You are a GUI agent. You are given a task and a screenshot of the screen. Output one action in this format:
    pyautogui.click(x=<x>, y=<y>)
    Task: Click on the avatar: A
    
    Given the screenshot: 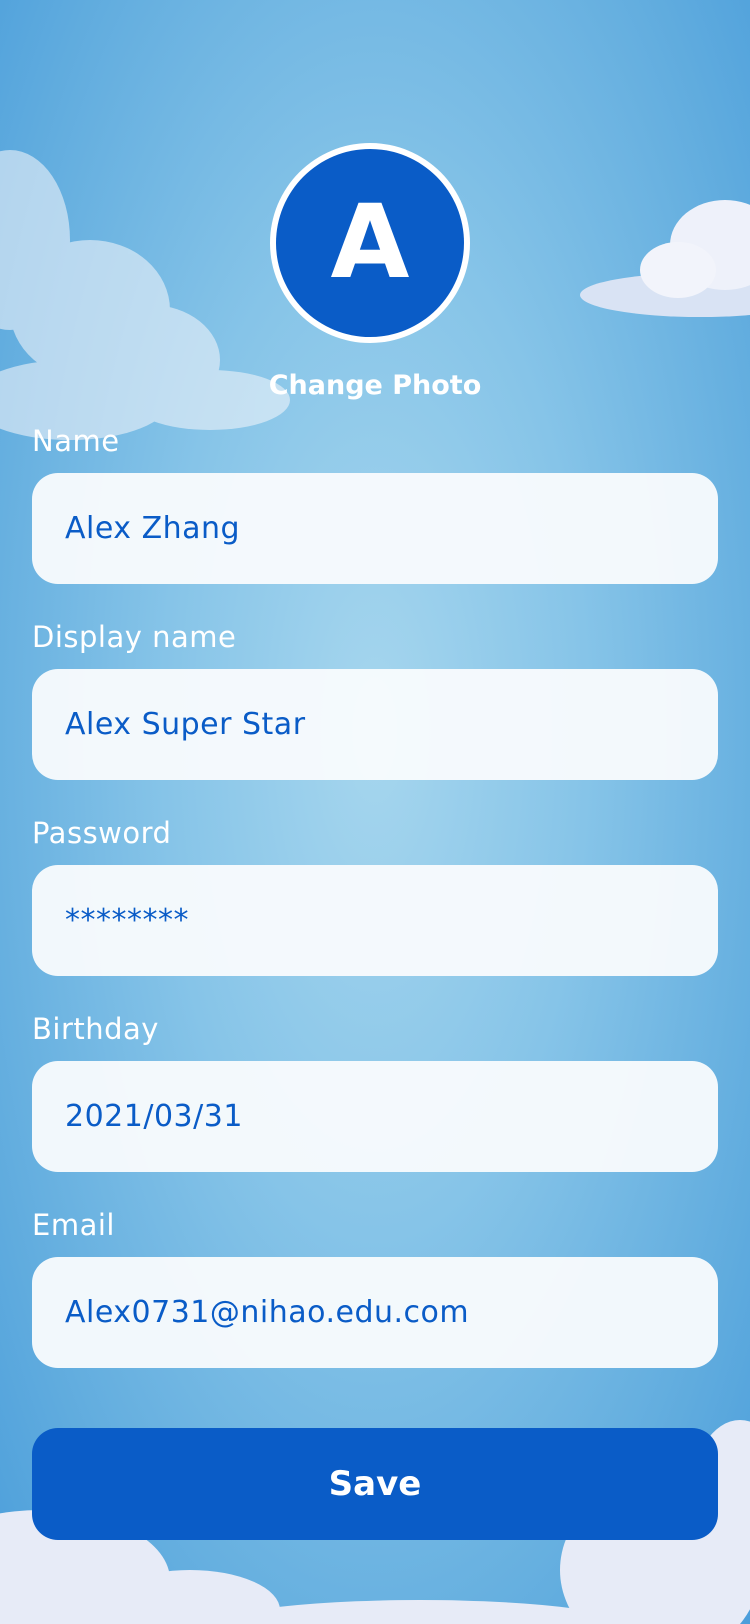 What is the action you would take?
    pyautogui.click(x=370, y=243)
    